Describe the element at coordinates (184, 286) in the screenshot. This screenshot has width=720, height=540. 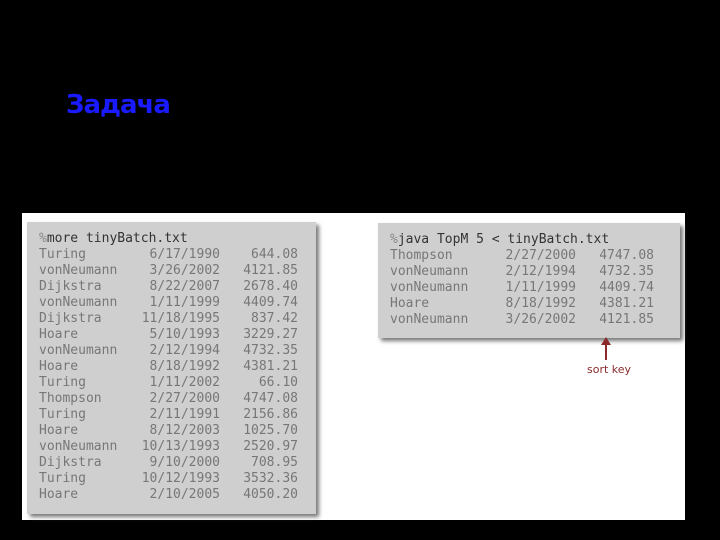
I see `date-cell: 8/22/2007` at that location.